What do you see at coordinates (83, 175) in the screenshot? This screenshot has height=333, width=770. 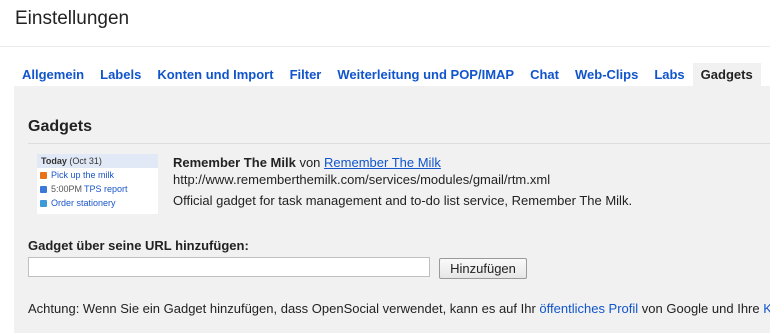 I see `task-label: Pick up the milk` at bounding box center [83, 175].